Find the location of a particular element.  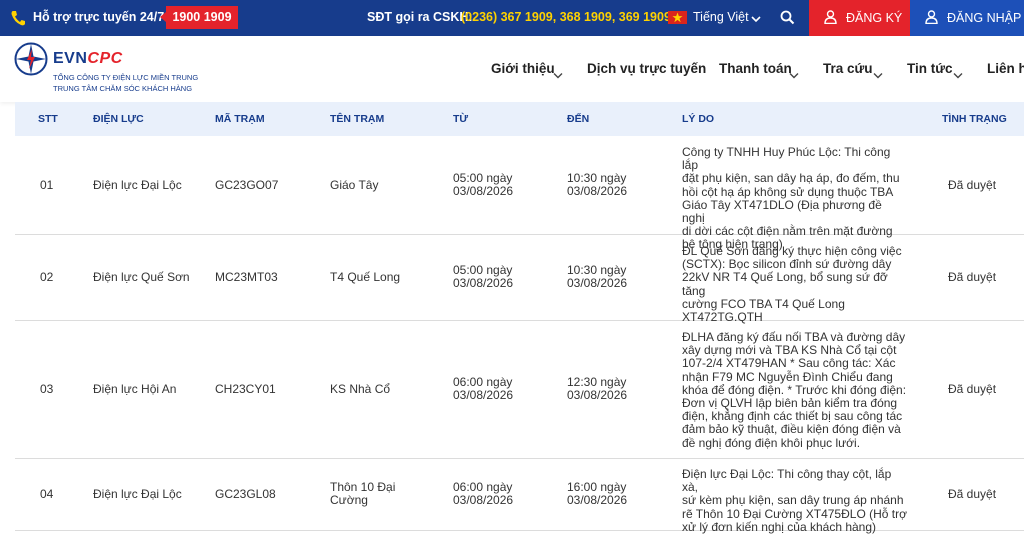

reason-line: 22kV NR T4 Quế Long, bổ sung sứ đỡ tăng is located at coordinates (785, 284).